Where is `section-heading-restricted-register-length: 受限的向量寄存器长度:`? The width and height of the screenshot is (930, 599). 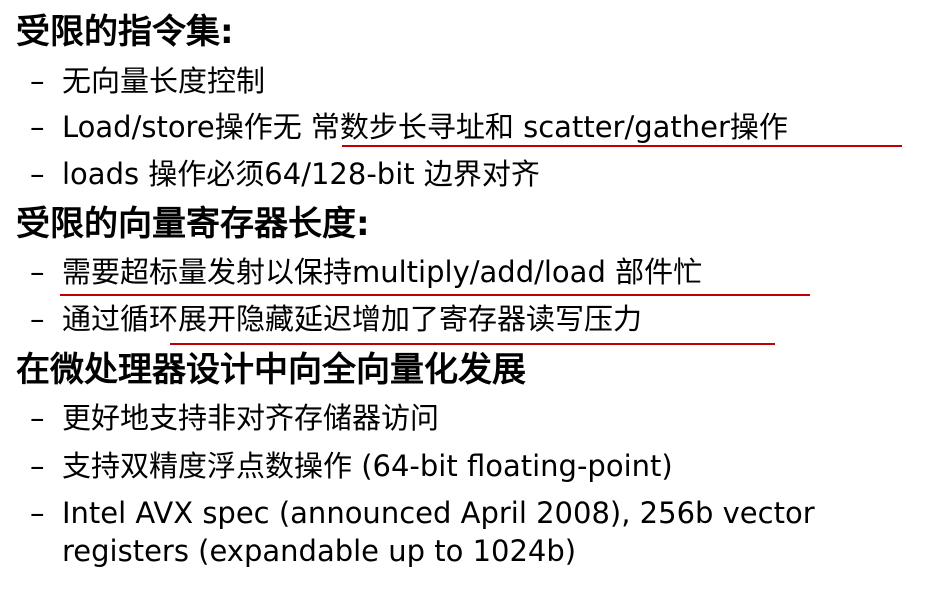
section-heading-restricted-register-length: 受限的向量寄存器长度: is located at coordinates (193, 224).